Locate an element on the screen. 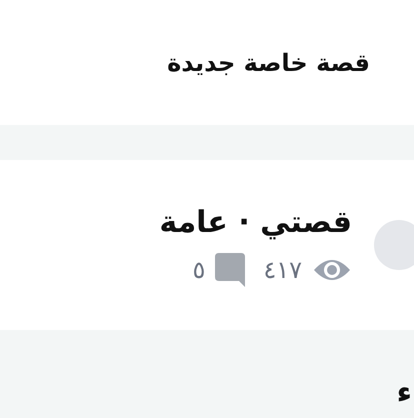 The image size is (414, 418). avatar is located at coordinates (394, 245).